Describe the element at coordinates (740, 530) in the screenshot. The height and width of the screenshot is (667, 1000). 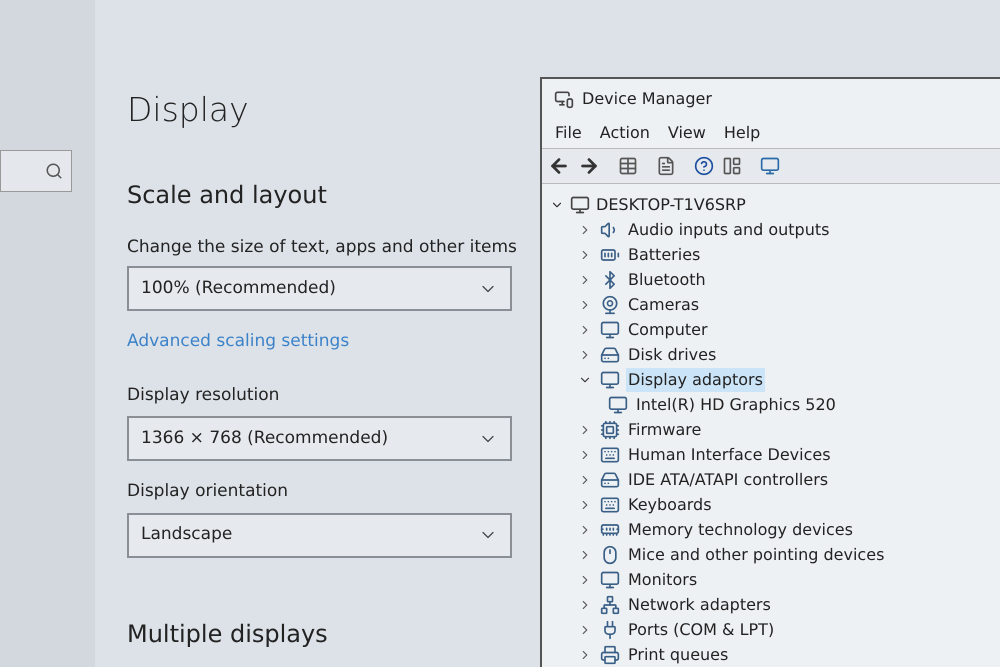
I see `tree-item: Memory technology devices` at that location.